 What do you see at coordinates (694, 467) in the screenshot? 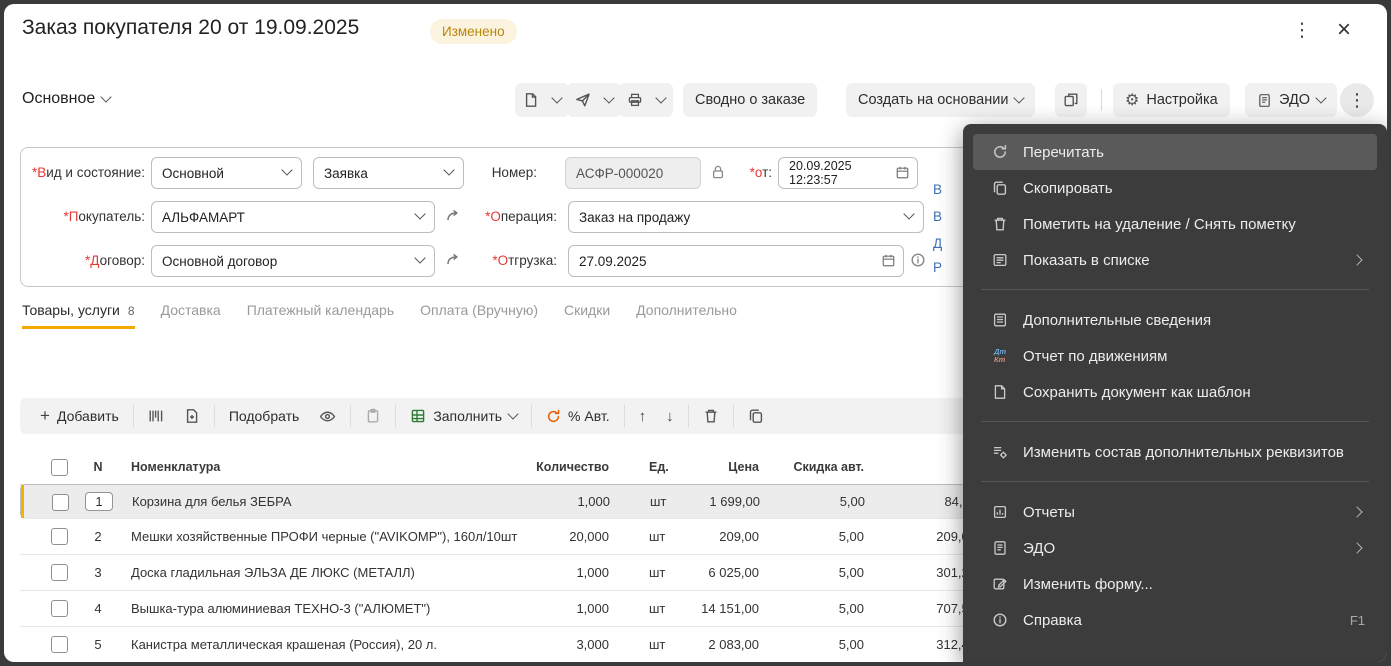
I see `header-price: Цена` at bounding box center [694, 467].